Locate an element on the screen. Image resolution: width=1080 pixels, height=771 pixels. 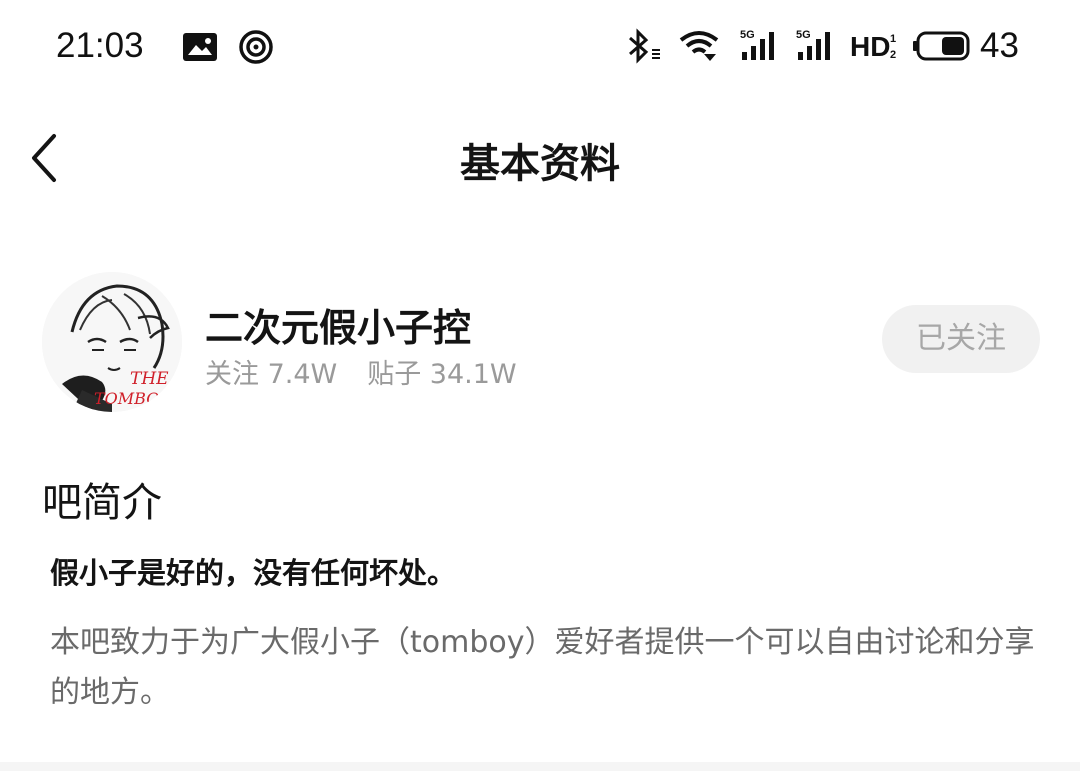
back-button is located at coordinates (47, 158).